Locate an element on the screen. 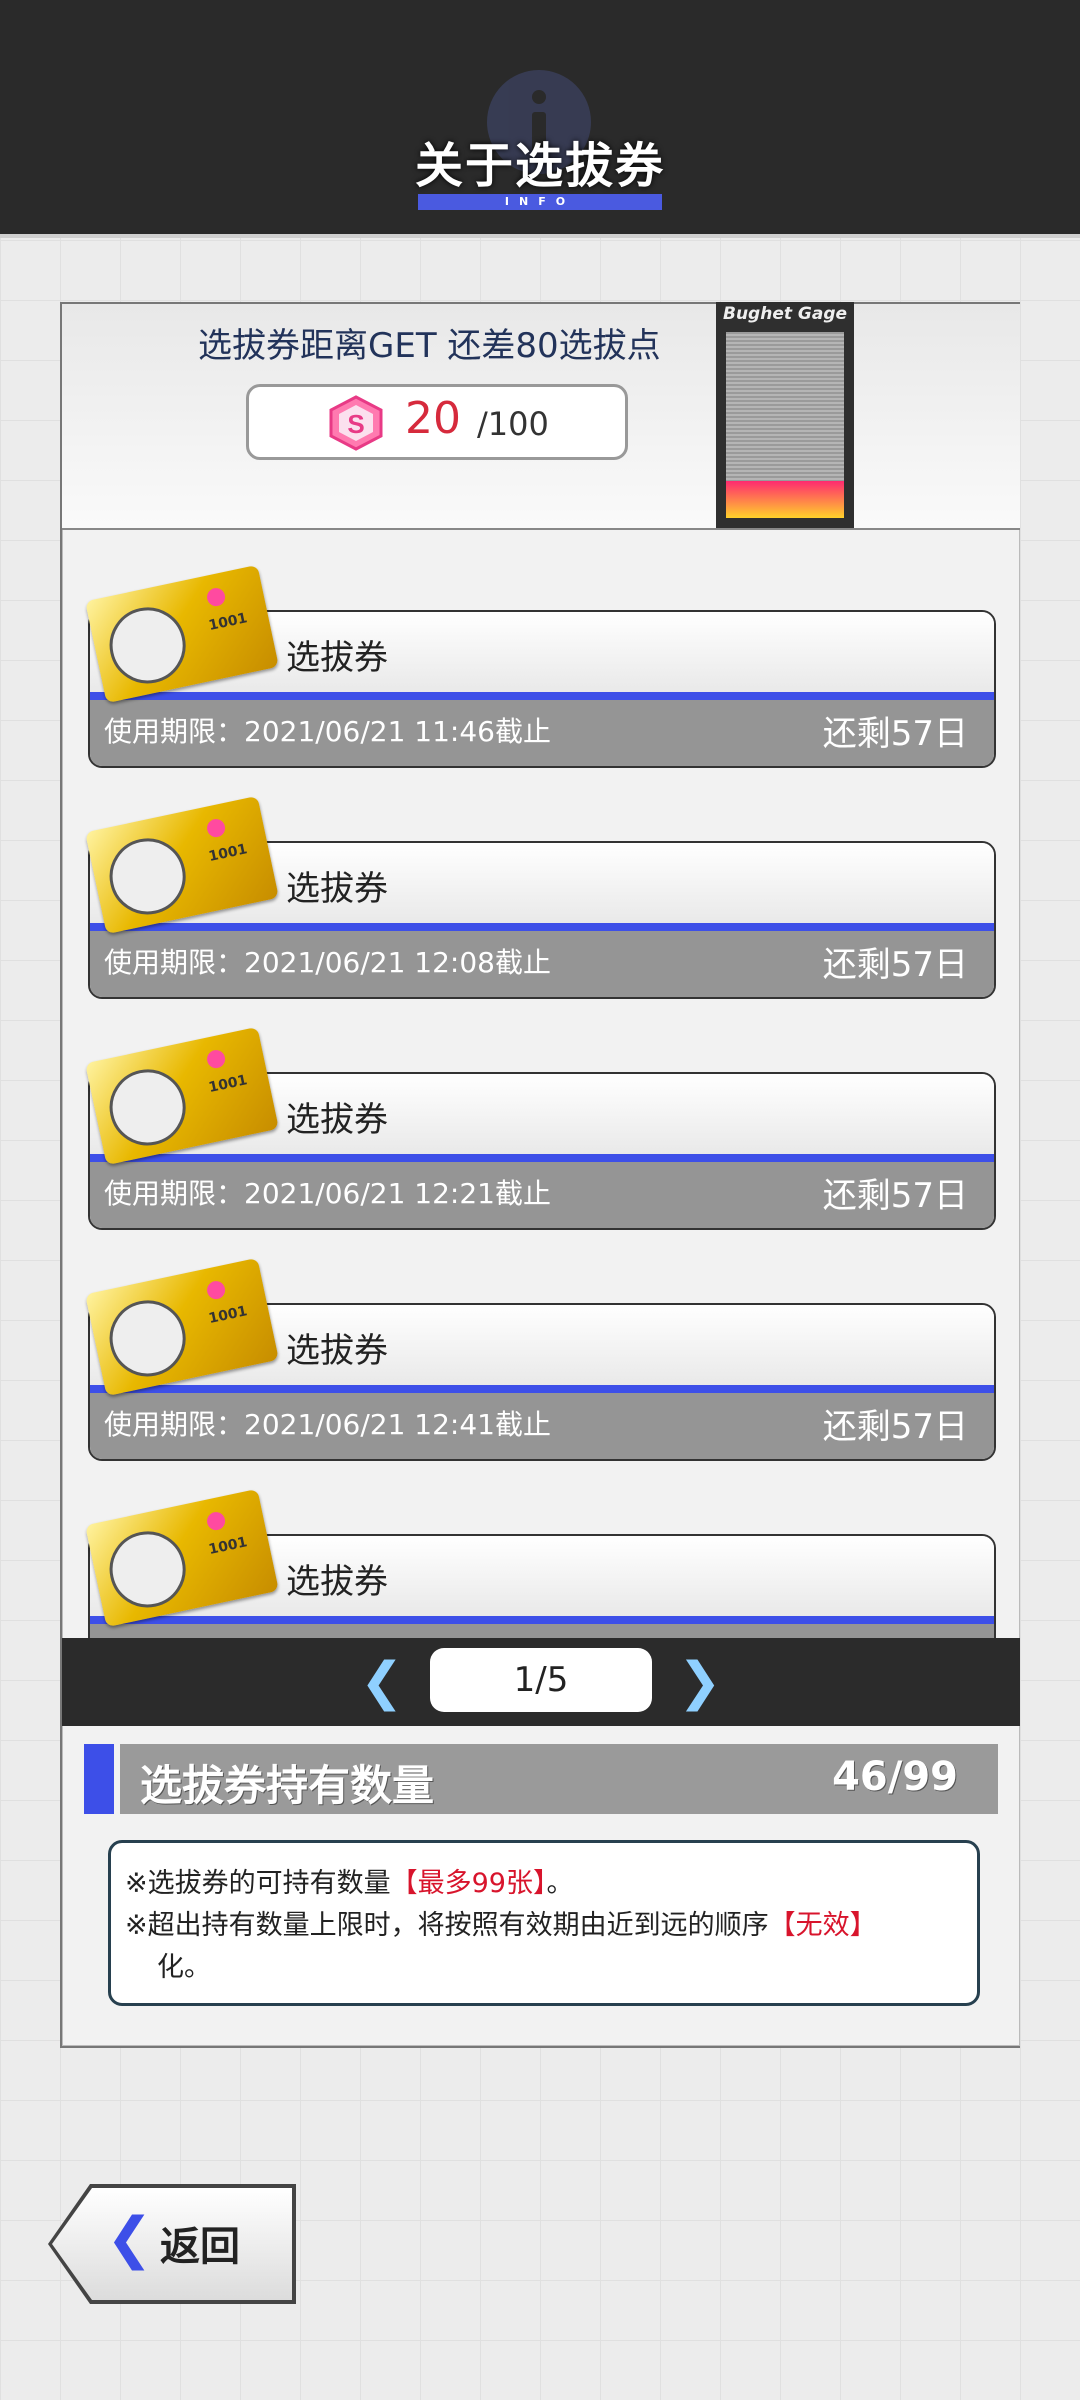  points-progress: 选拔券距离GET 还差80选拔点 S 20 /100 Bughet Gage is located at coordinates (541, 416).